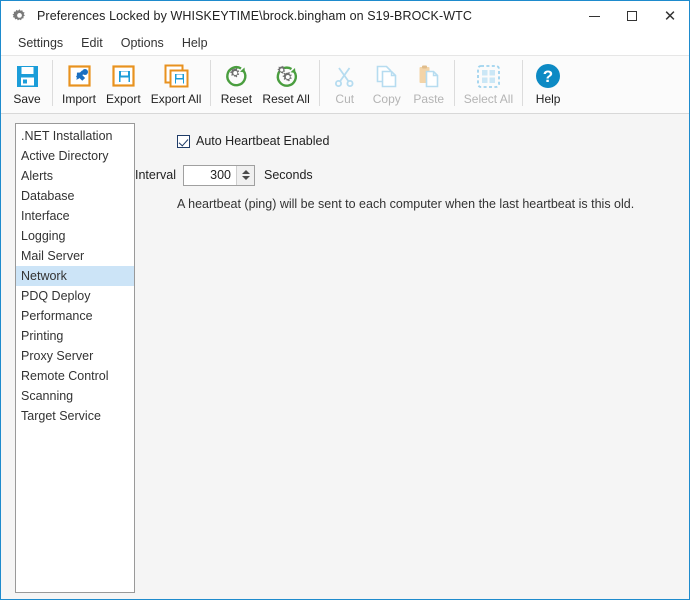  What do you see at coordinates (345, 99) in the screenshot?
I see `cut-label: Cut` at bounding box center [345, 99].